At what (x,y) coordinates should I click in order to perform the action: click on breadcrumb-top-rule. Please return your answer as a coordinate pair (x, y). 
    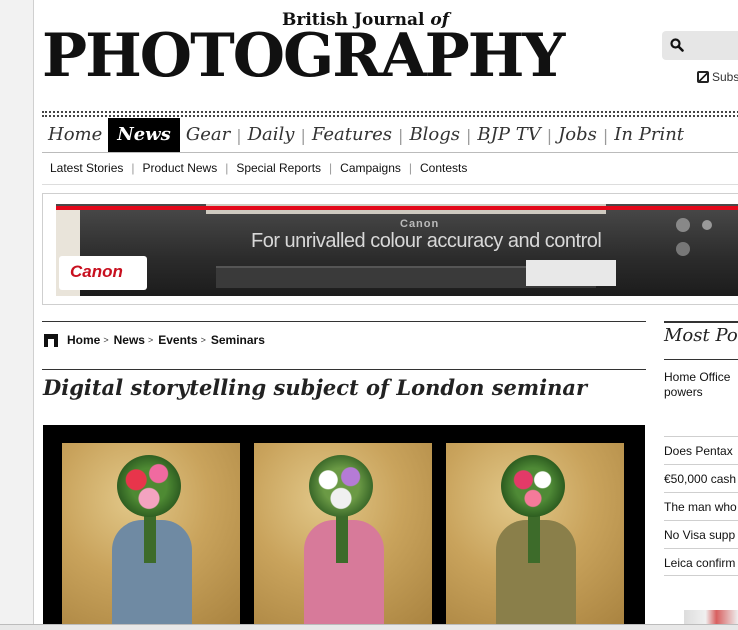
    Looking at the image, I should click on (344, 321).